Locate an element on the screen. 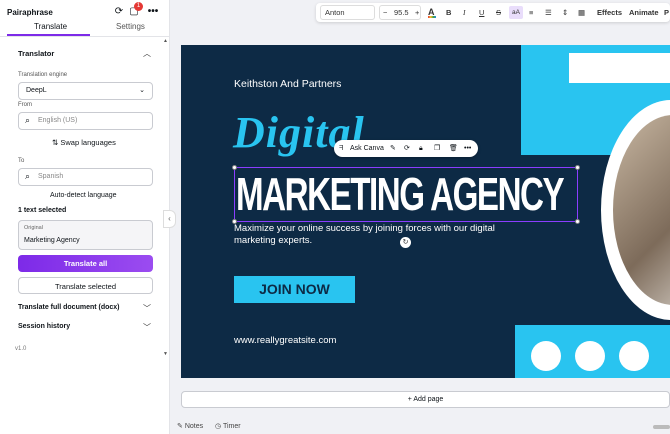  translator-heading: Translator is located at coordinates (36, 53).